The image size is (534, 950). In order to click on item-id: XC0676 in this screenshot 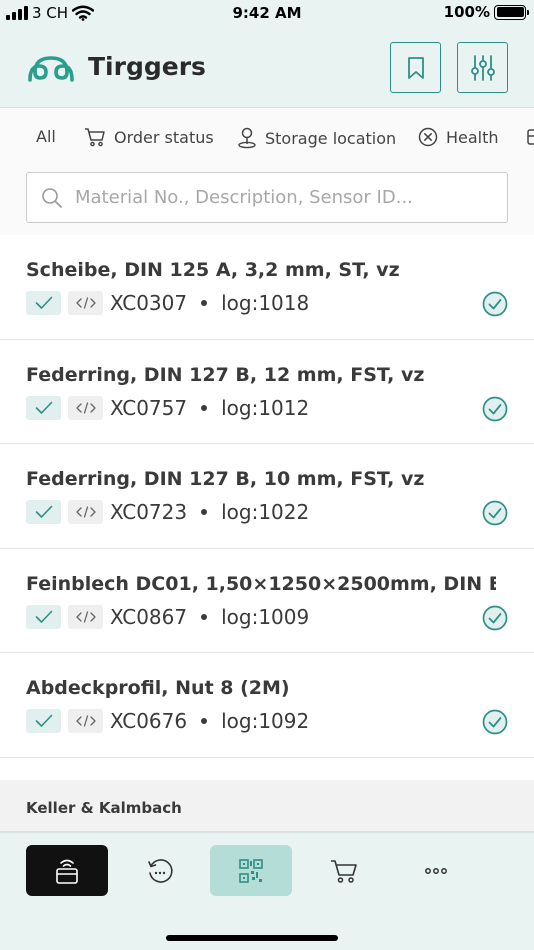, I will do `click(149, 721)`.